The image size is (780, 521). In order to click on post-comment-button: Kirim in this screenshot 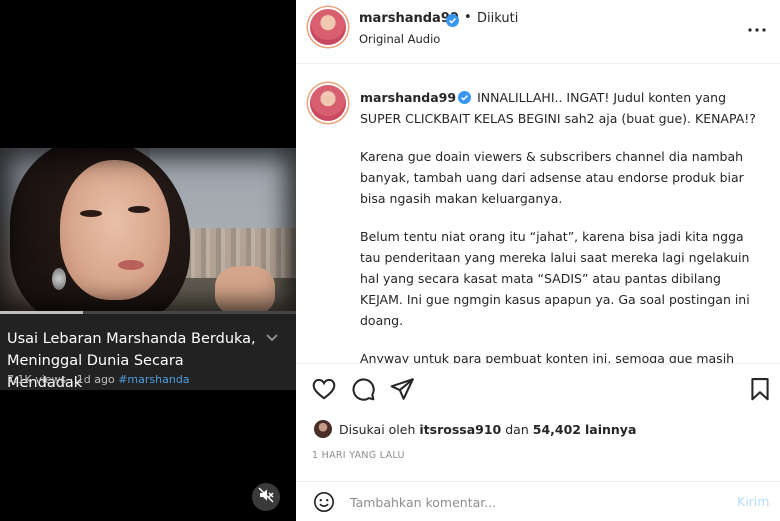, I will do `click(753, 501)`.